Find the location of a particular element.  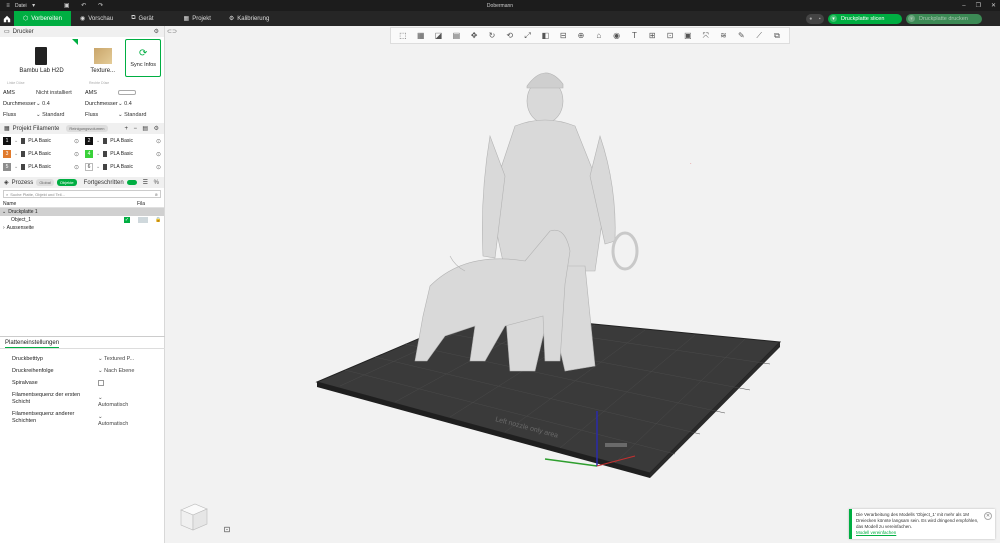

filament-number: 2 is located at coordinates (89, 141).